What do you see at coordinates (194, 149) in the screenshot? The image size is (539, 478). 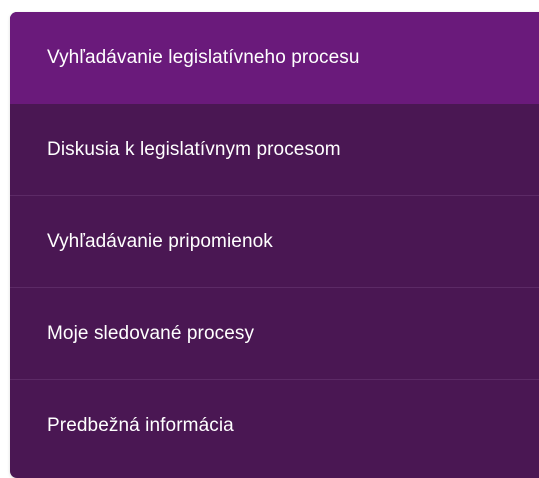 I see `menu-item-label: Diskusia k legislatívnym procesom` at bounding box center [194, 149].